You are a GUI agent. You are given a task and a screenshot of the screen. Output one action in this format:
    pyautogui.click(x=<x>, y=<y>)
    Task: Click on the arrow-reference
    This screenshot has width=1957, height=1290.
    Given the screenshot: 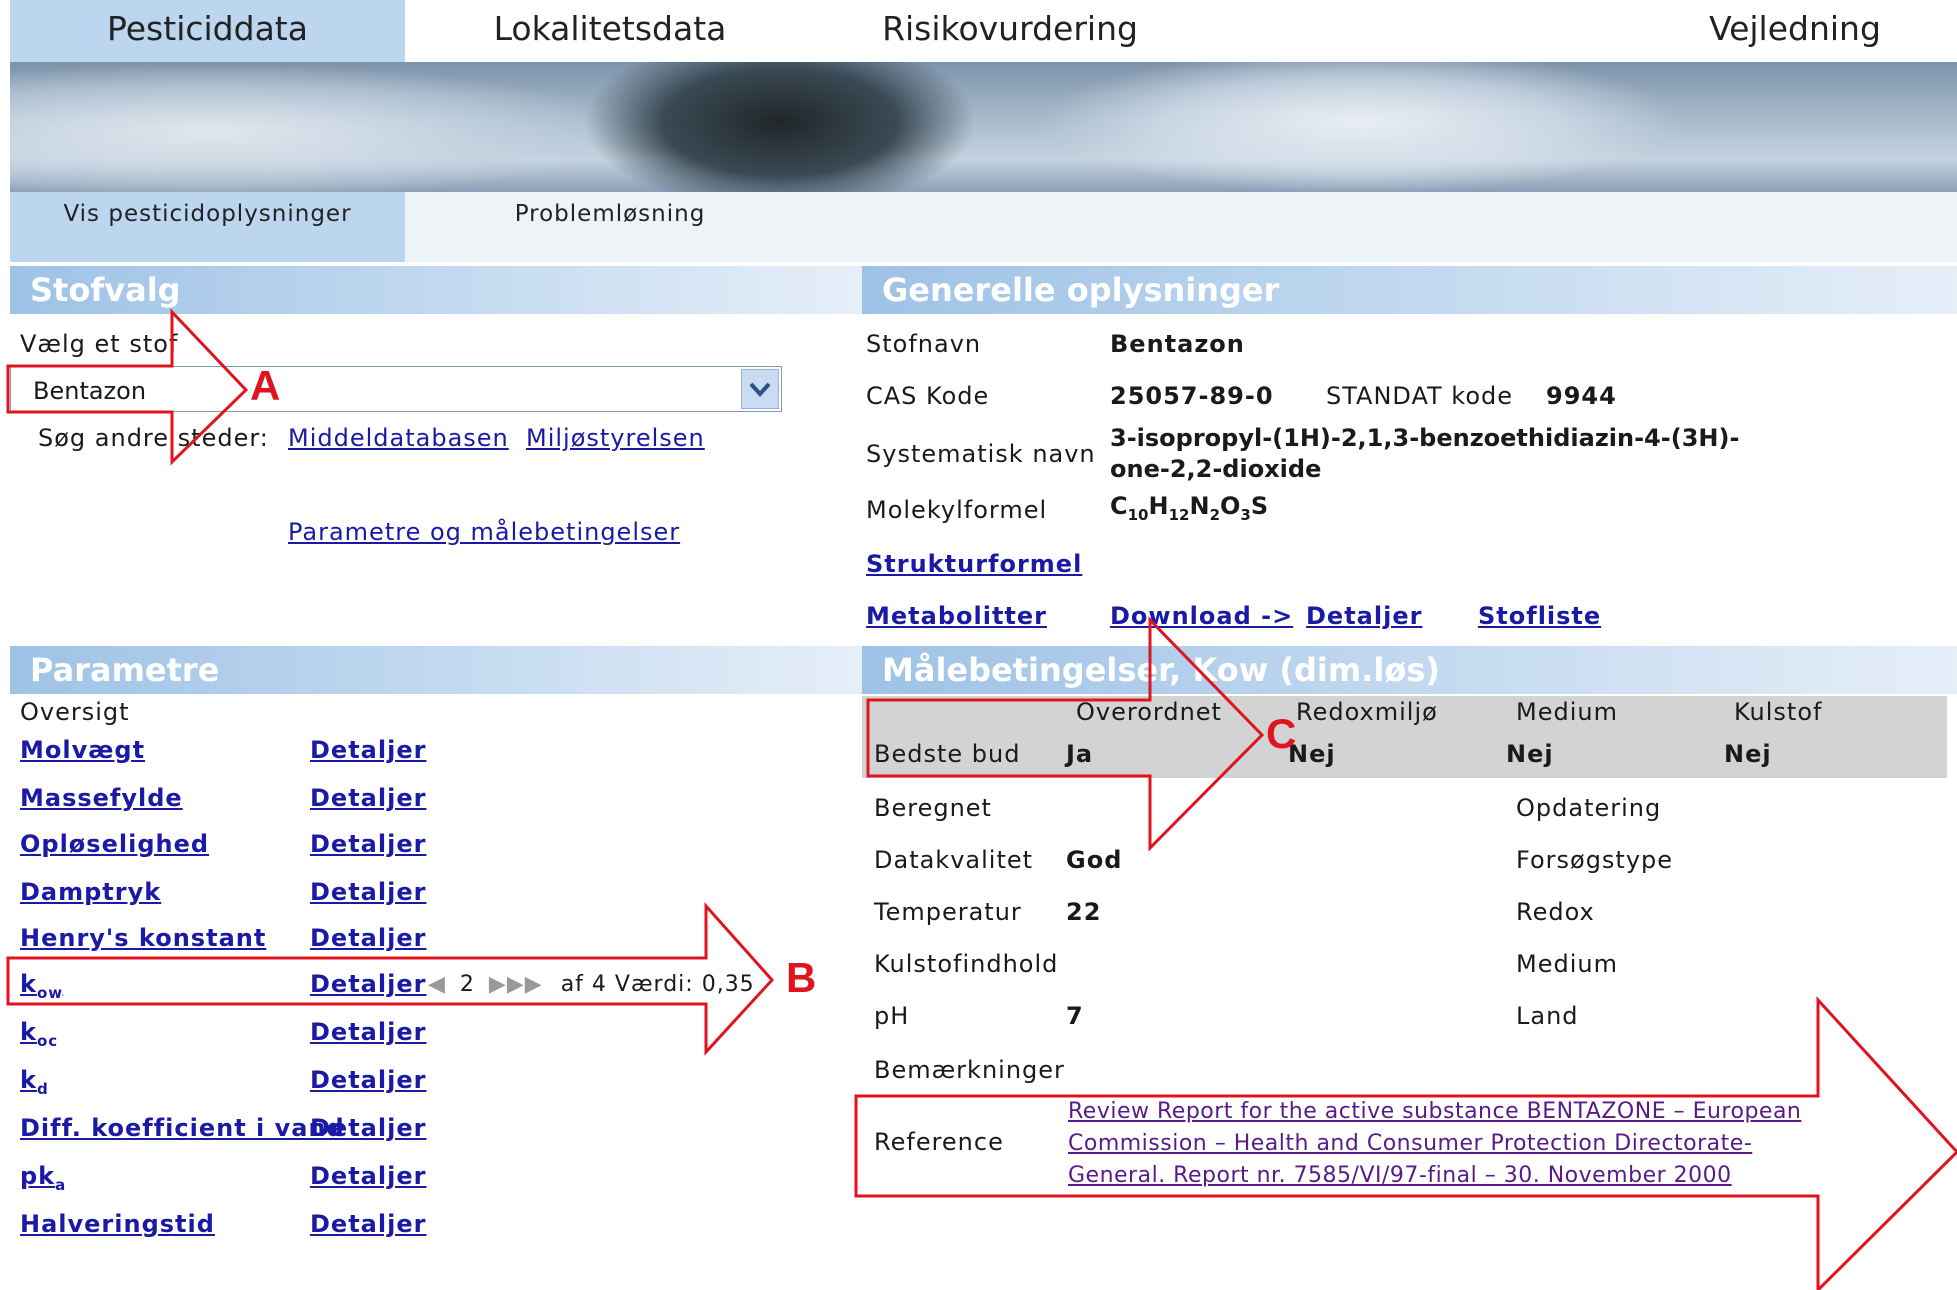 What is the action you would take?
    pyautogui.click(x=1405, y=1143)
    